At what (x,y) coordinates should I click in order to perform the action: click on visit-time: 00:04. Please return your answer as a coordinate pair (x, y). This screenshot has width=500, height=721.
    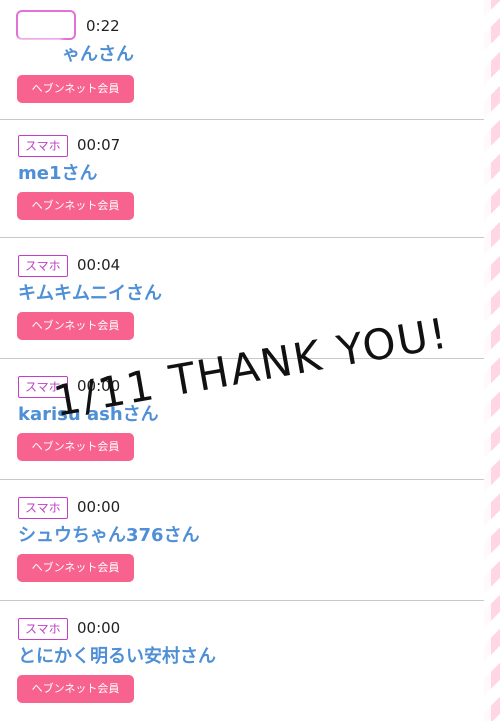
    Looking at the image, I should click on (99, 265).